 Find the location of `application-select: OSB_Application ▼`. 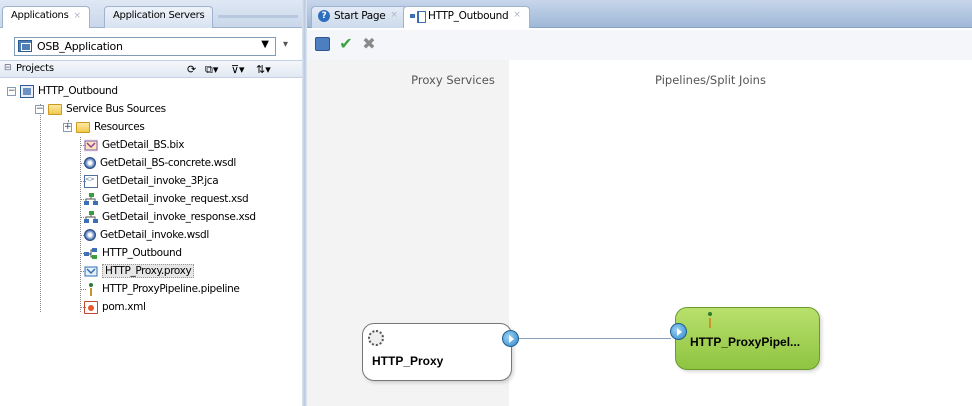

application-select: OSB_Application ▼ is located at coordinates (145, 46).